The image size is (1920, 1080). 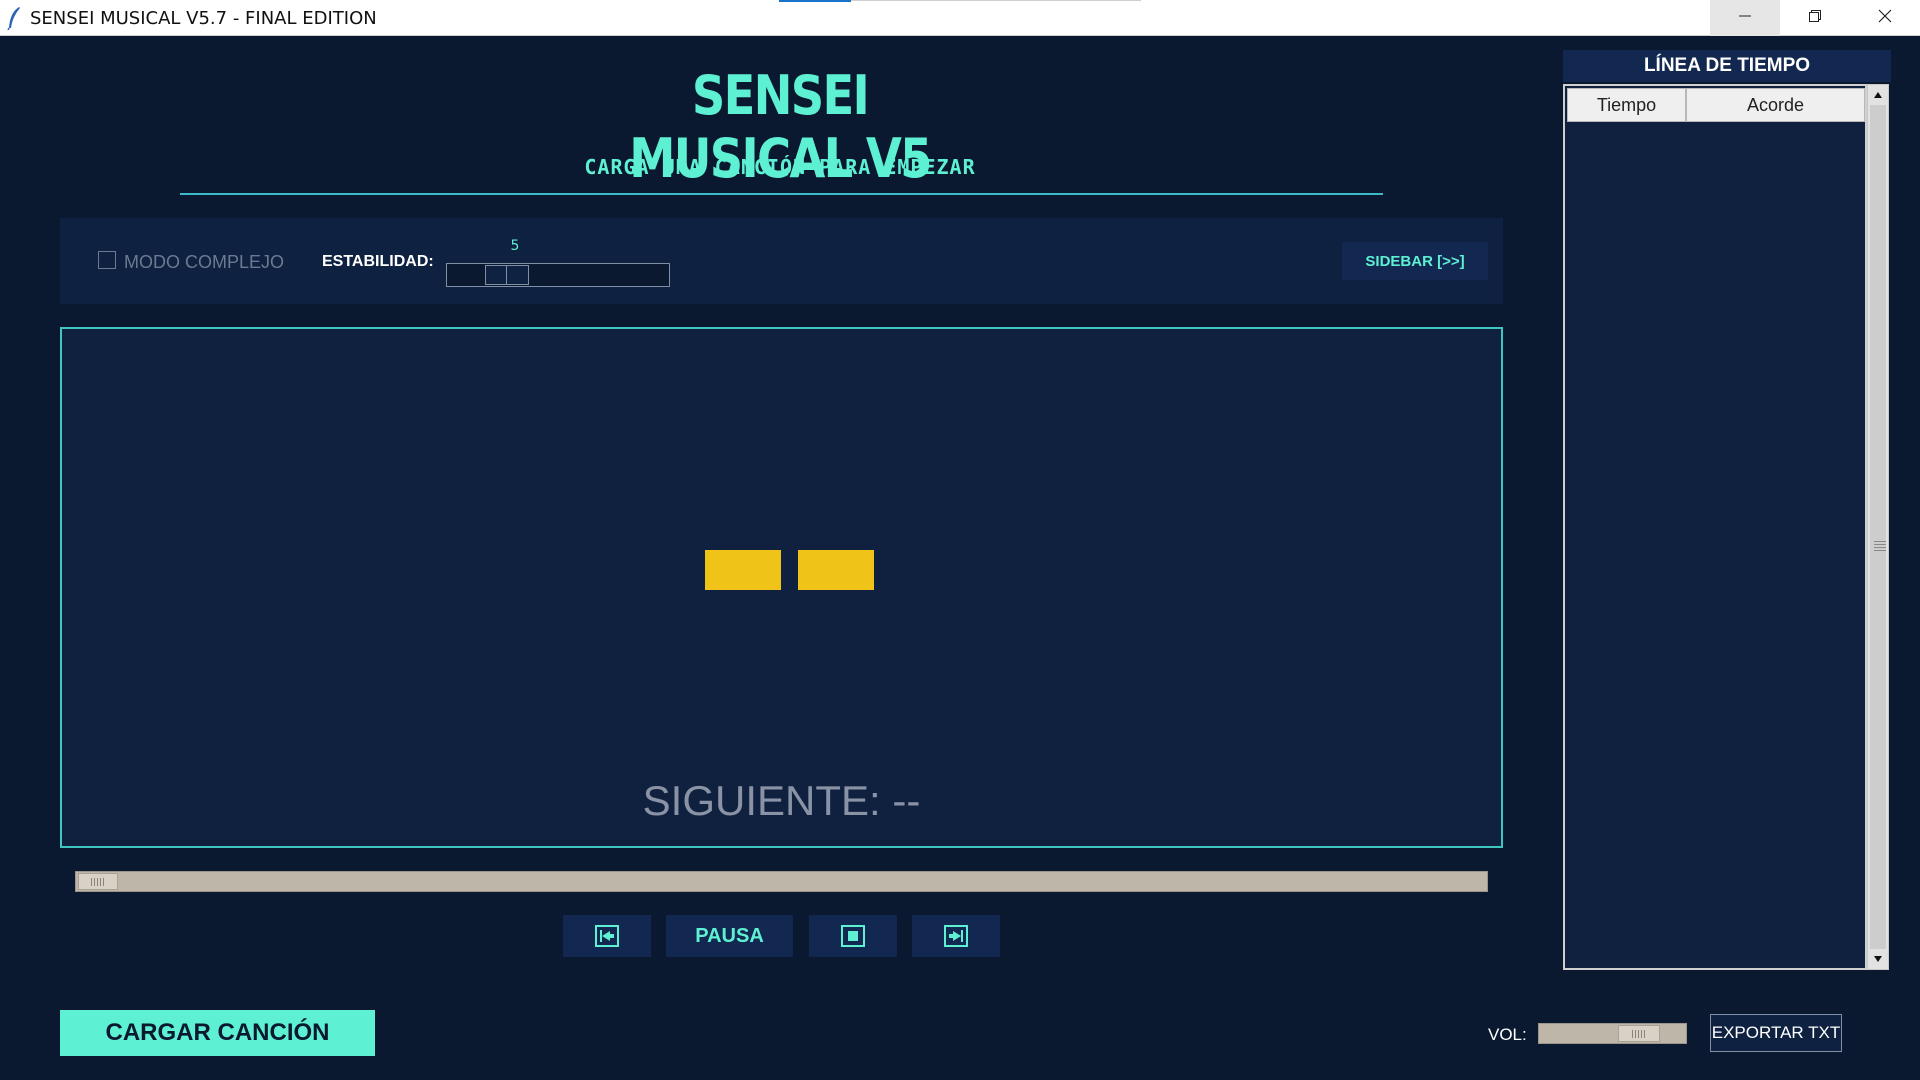 I want to click on arrow-up-icon, so click(x=1878, y=95).